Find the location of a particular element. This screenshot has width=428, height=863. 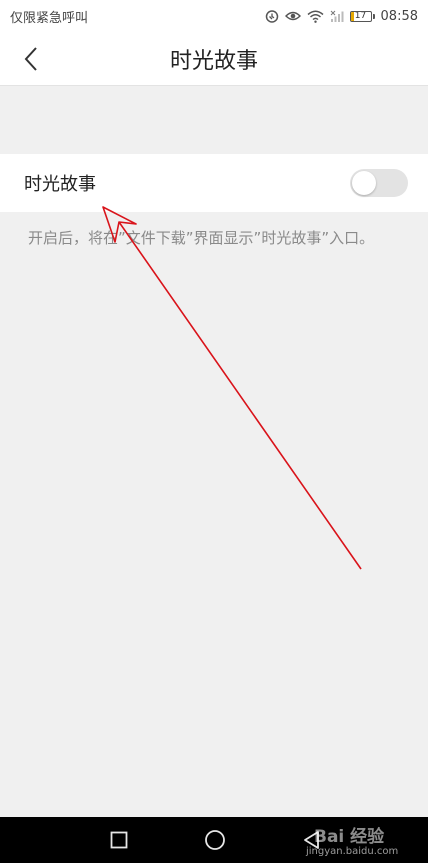

recent-apps-button is located at coordinates (119, 840).